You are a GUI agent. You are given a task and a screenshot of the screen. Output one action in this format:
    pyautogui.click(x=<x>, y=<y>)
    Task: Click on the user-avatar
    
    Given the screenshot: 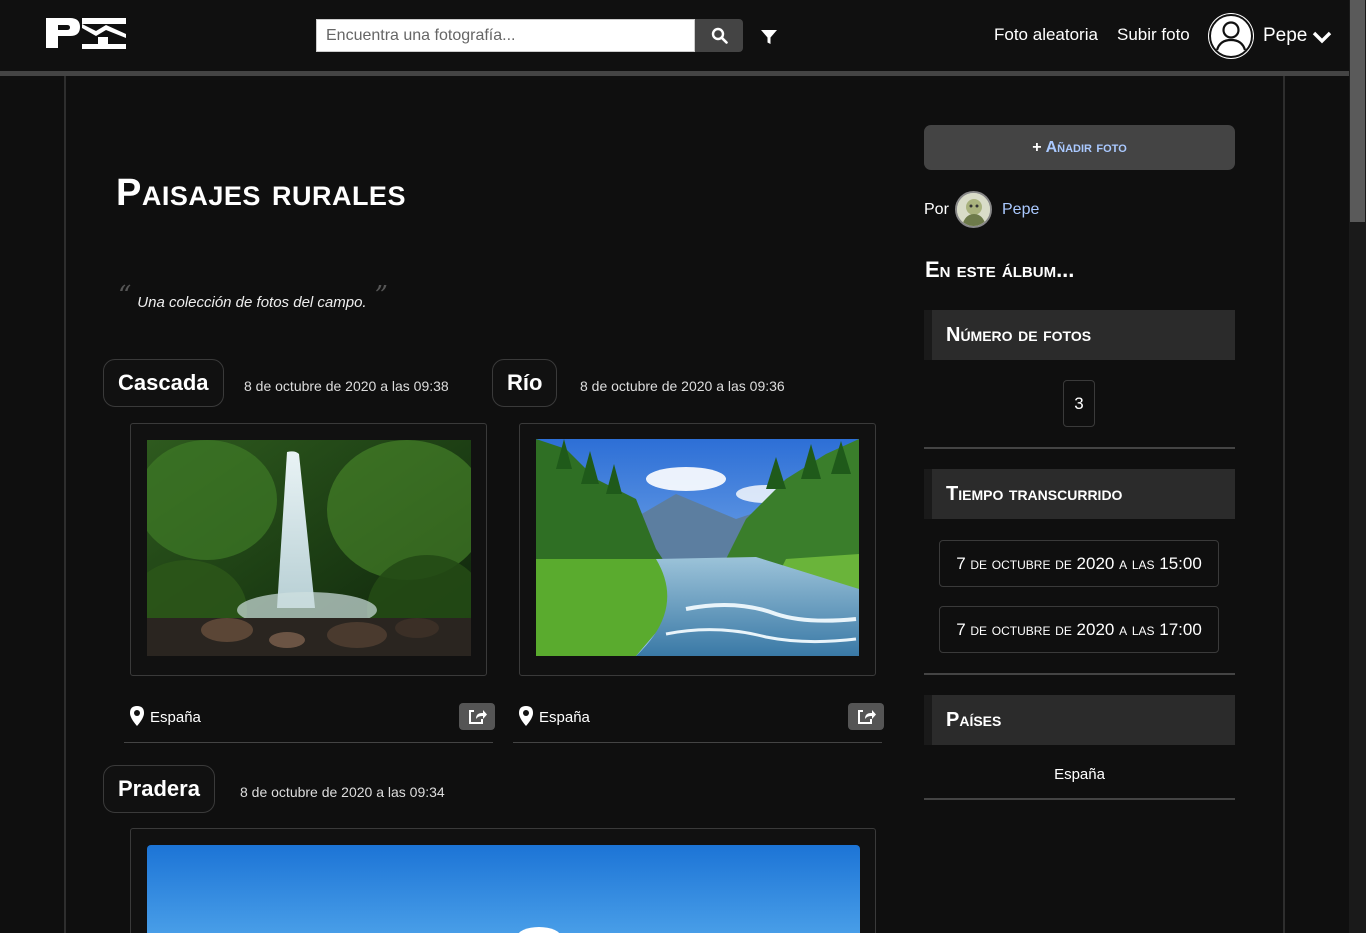 What is the action you would take?
    pyautogui.click(x=1231, y=36)
    